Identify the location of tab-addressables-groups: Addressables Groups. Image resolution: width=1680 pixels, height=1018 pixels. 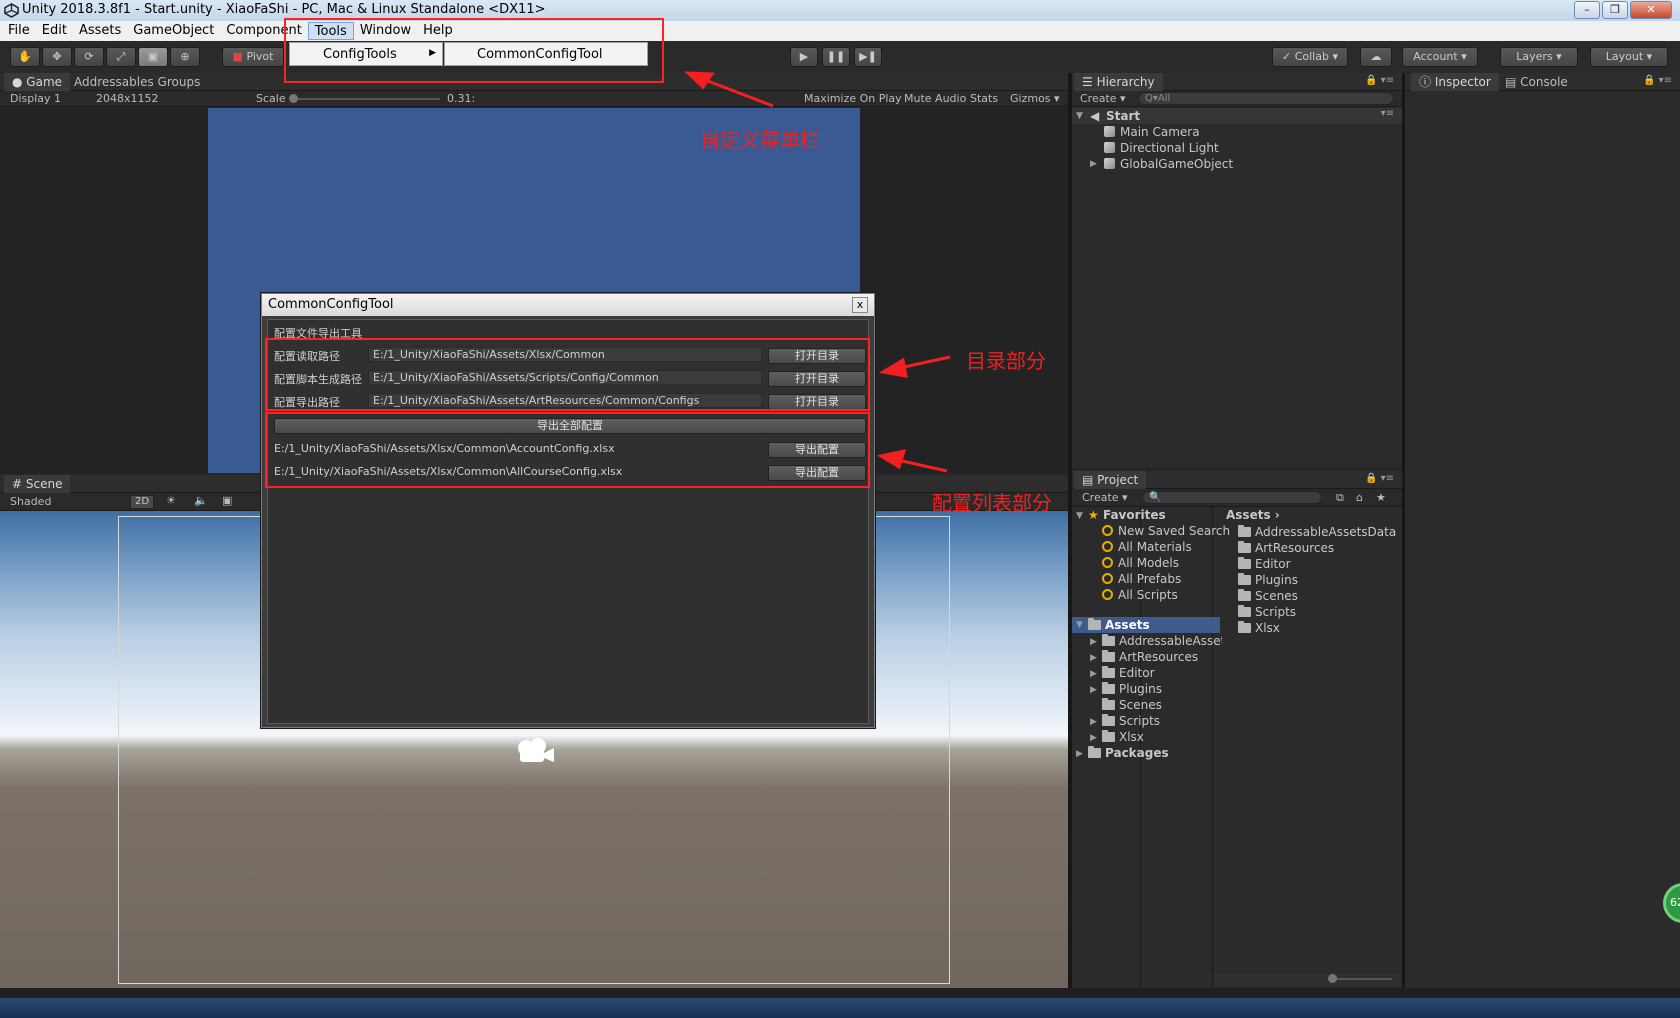
(137, 82).